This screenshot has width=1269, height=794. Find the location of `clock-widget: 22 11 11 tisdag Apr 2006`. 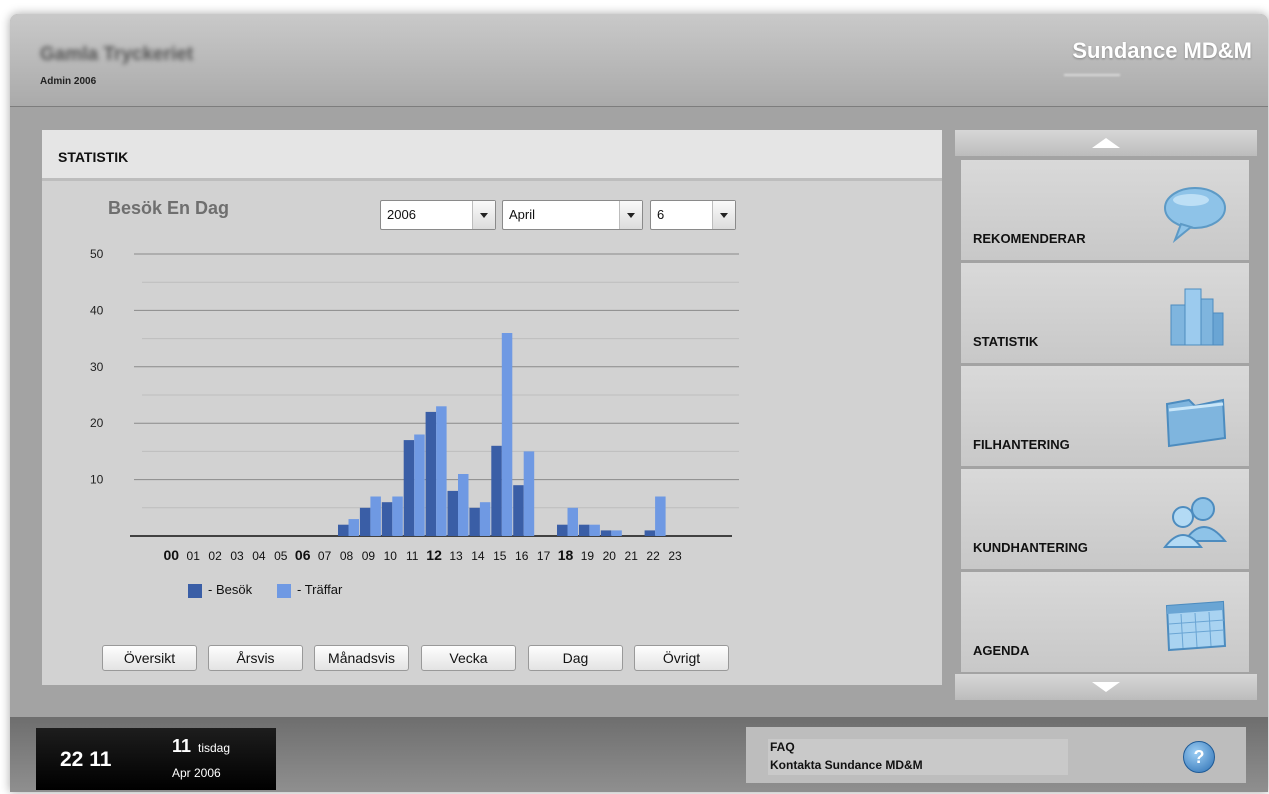

clock-widget: 22 11 11 tisdag Apr 2006 is located at coordinates (156, 759).